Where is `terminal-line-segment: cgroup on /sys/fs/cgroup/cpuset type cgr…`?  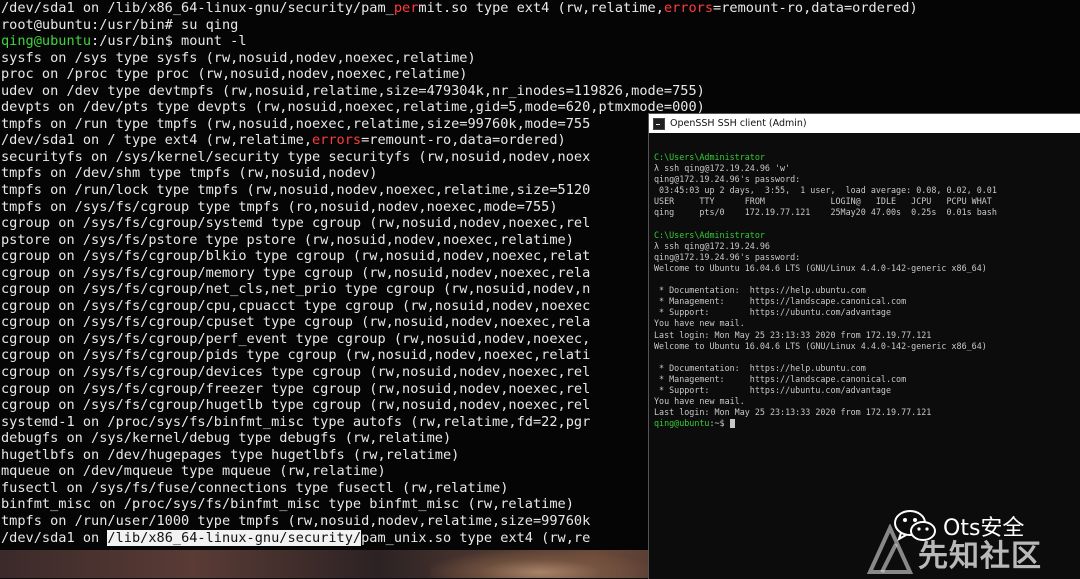
terminal-line-segment: cgroup on /sys/fs/cgroup/cpuset type cgr… is located at coordinates (296, 322).